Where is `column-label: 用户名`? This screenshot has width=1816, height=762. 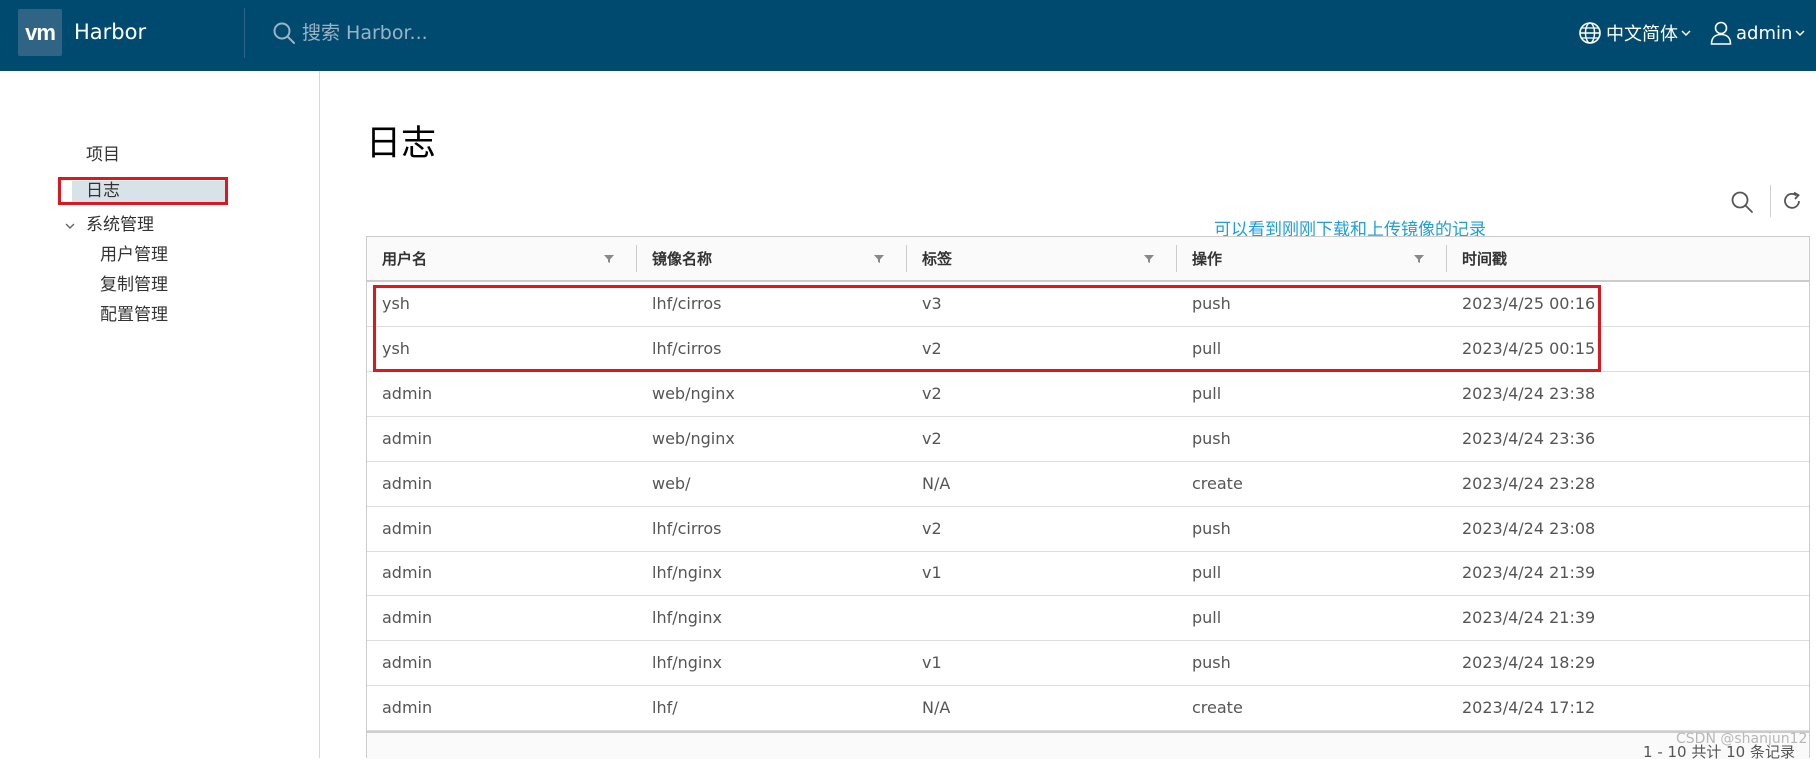
column-label: 用户名 is located at coordinates (405, 259).